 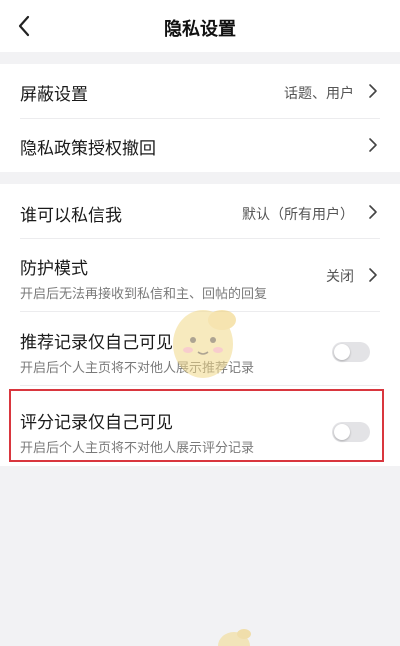 I want to click on top-bar: 隐私设置, so click(x=200, y=26).